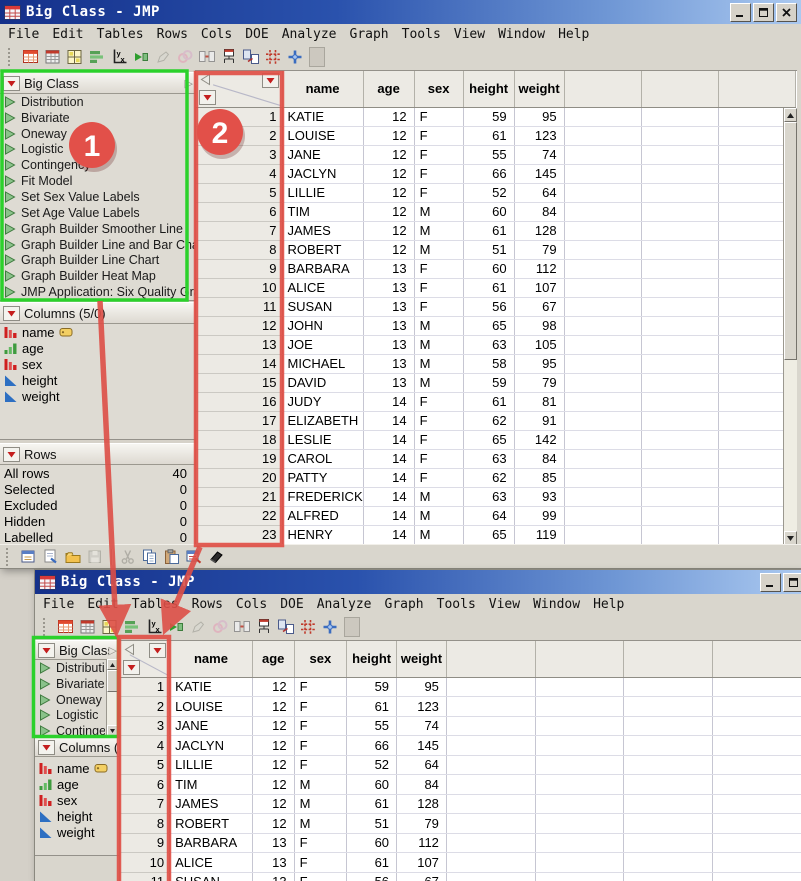  Describe the element at coordinates (145, 784) in the screenshot. I see `row-number: 6` at that location.